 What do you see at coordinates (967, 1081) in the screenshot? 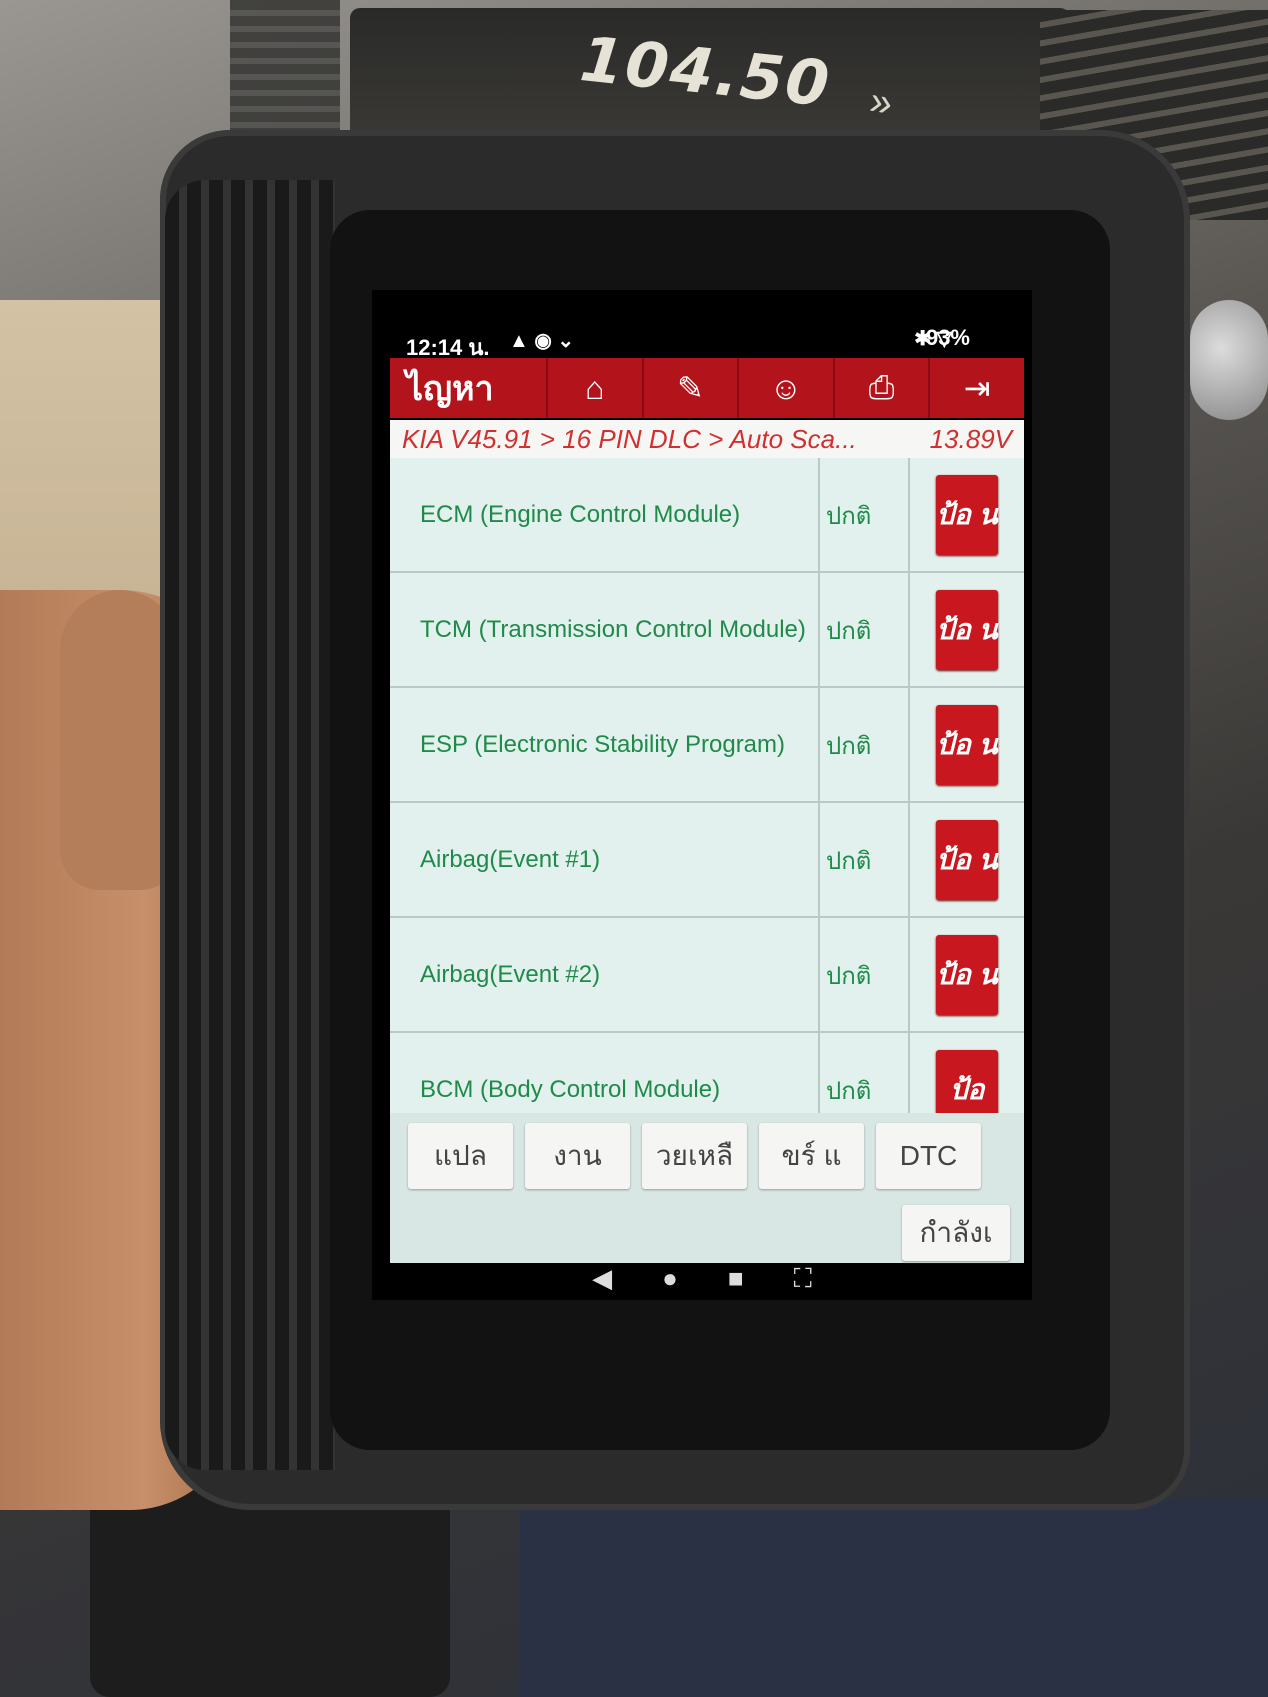
I see `enter-button: ป้อ` at bounding box center [967, 1081].